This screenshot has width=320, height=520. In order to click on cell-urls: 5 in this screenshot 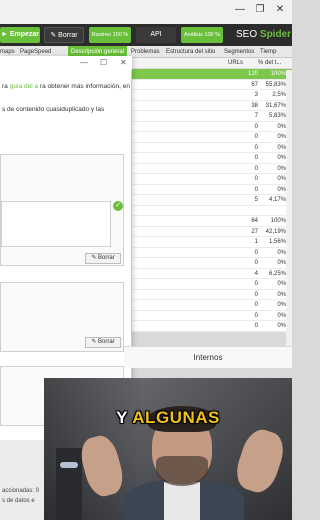, I will do `click(256, 200)`.